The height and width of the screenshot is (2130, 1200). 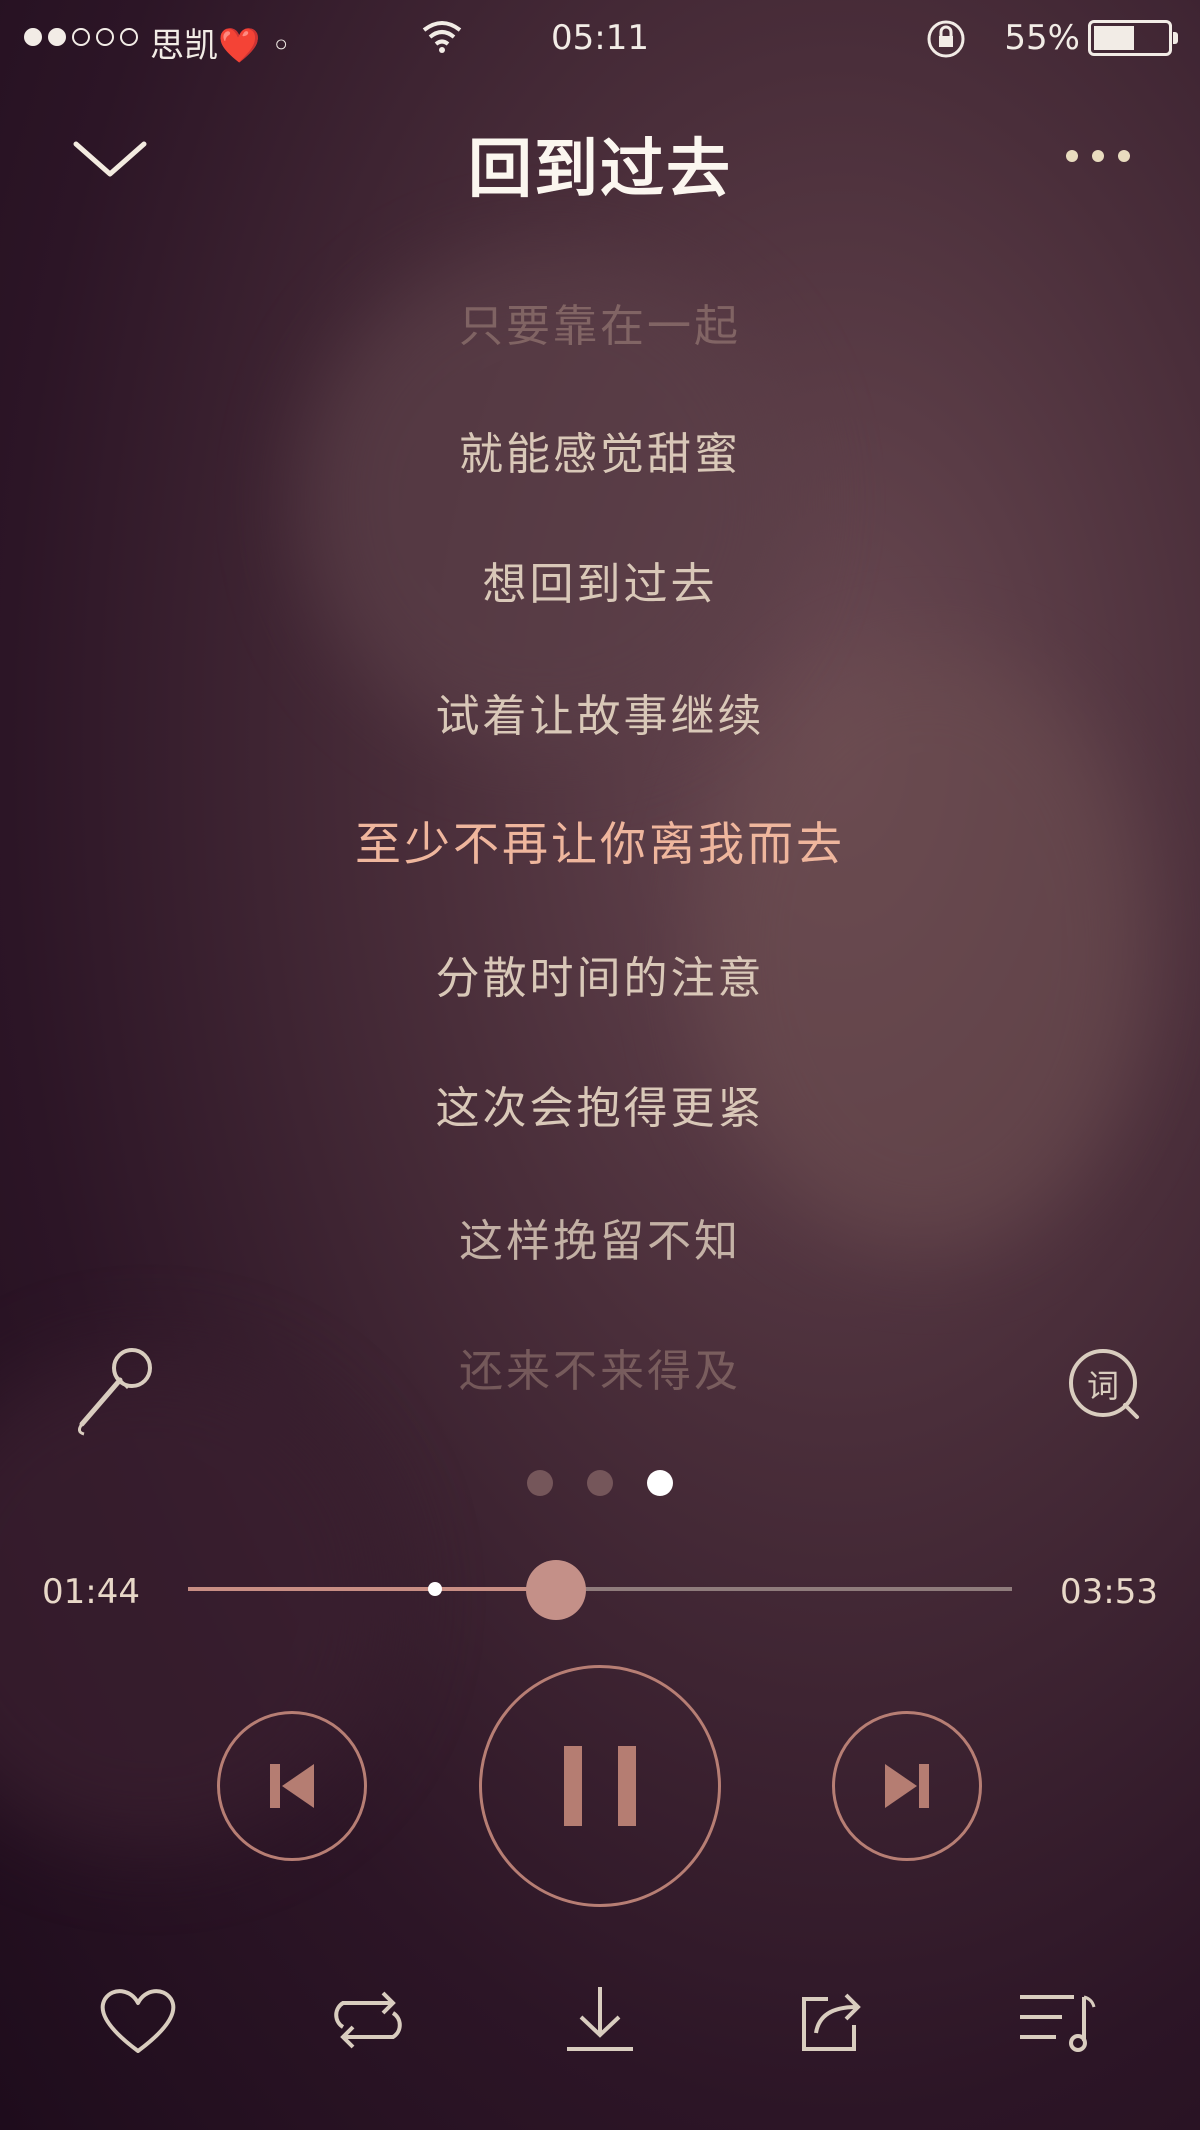 What do you see at coordinates (600, 978) in the screenshot?
I see `lyric-line: 分散时间的注意` at bounding box center [600, 978].